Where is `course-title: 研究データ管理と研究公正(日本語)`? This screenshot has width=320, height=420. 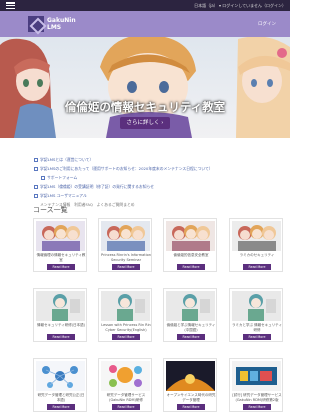 course-title: 研究データ管理と研究公正(日本語) is located at coordinates (61, 397).